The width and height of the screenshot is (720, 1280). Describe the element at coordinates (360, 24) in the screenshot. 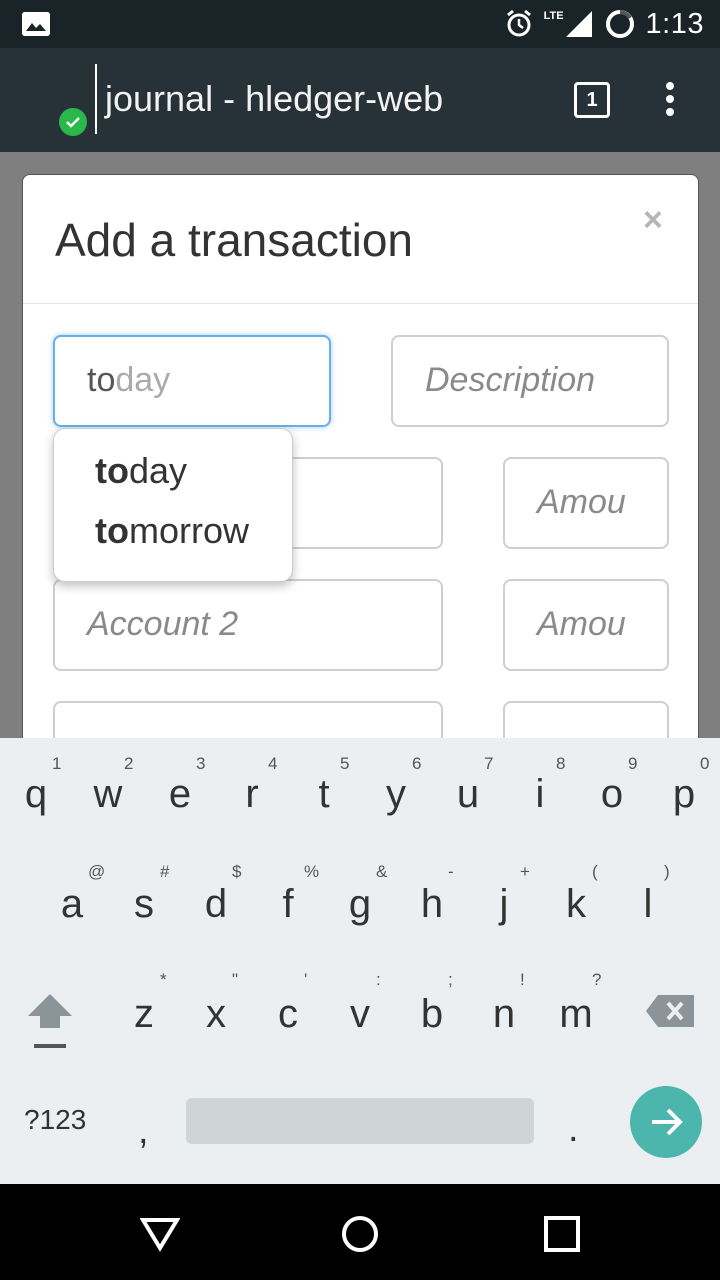

I see `status-bar: LTE 1:13` at that location.